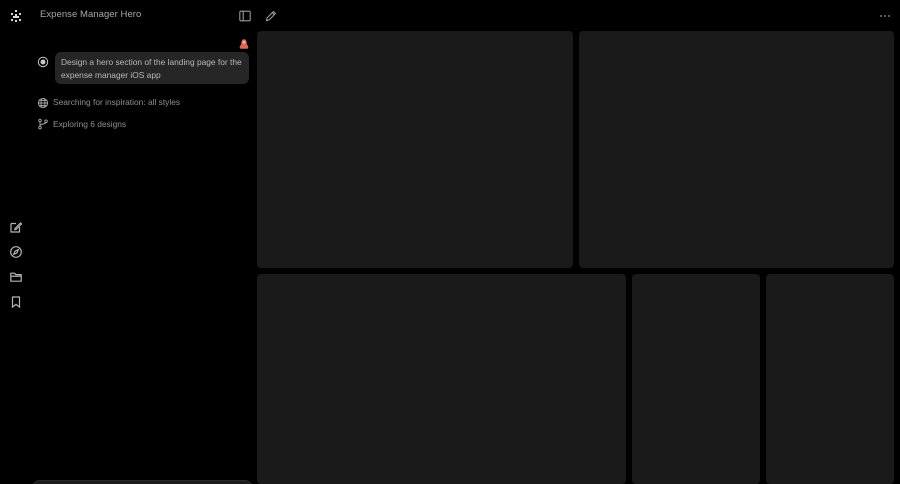 The image size is (900, 484). What do you see at coordinates (142, 482) in the screenshot?
I see `message-composer` at bounding box center [142, 482].